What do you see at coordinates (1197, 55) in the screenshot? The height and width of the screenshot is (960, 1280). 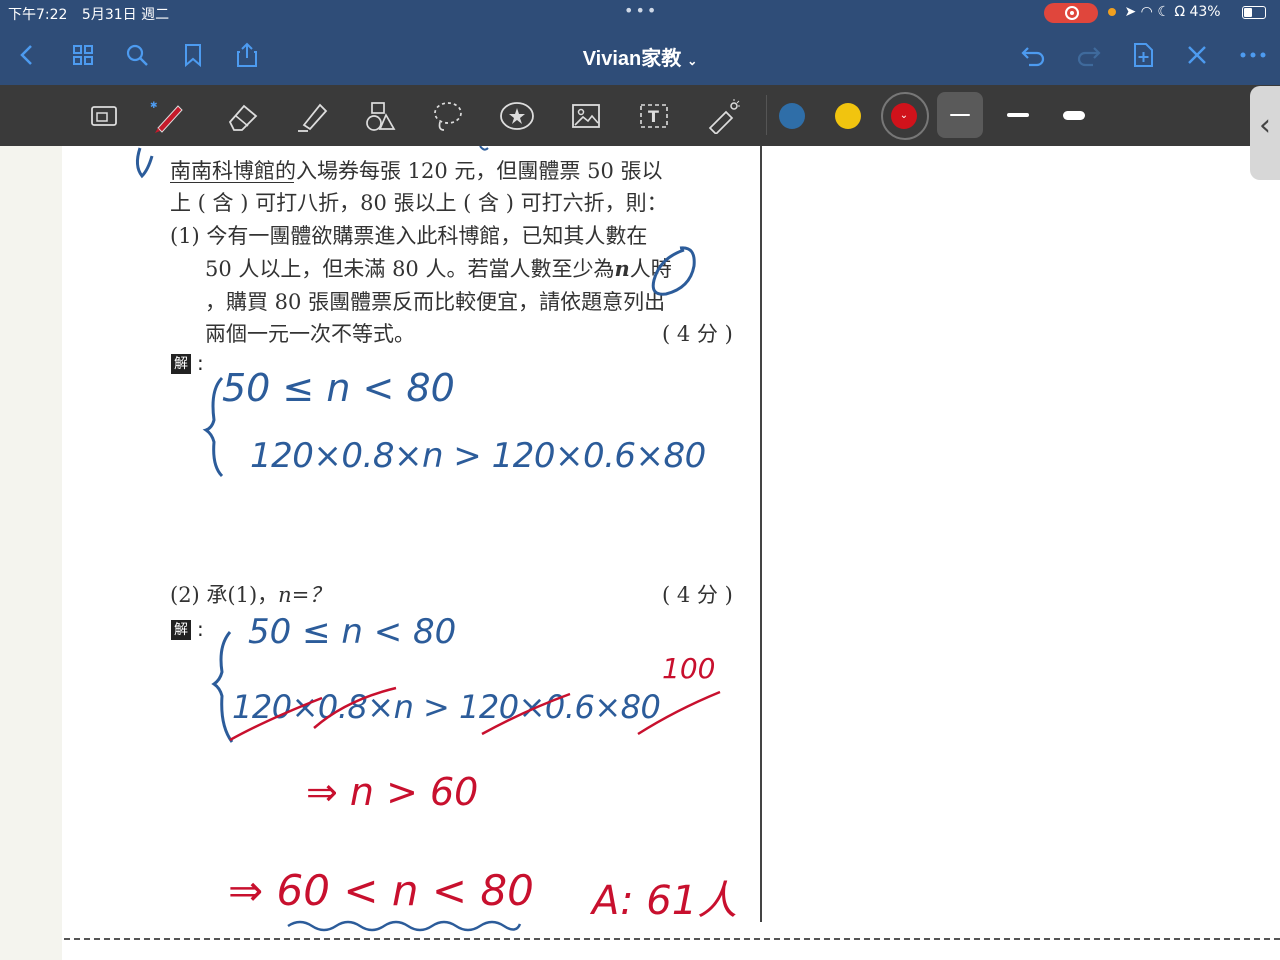 I see `close-icon` at bounding box center [1197, 55].